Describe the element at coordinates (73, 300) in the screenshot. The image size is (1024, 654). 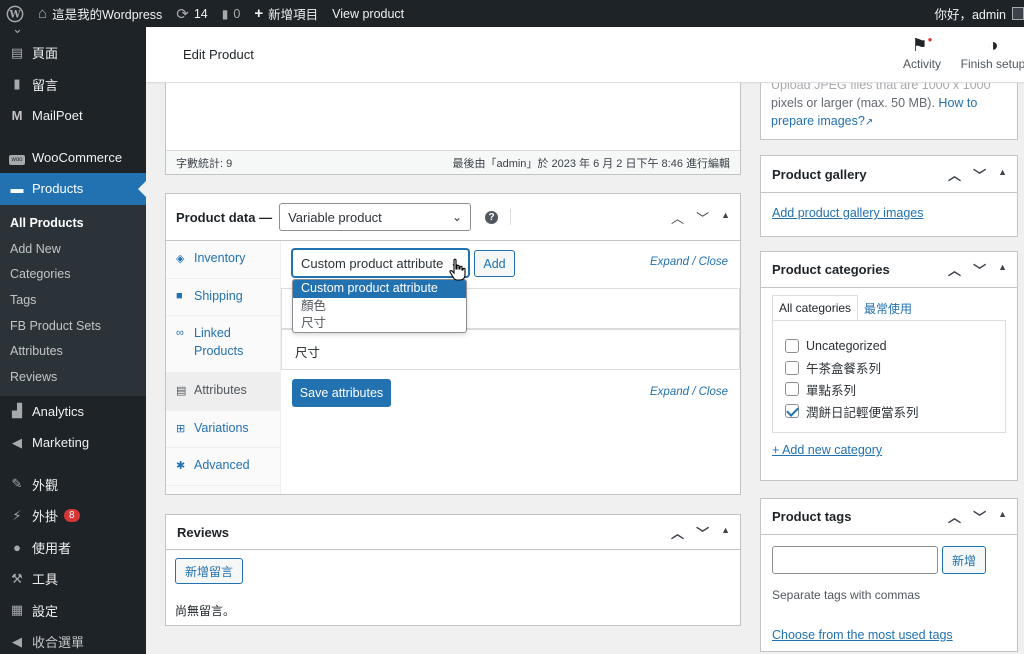
I see `submenu-tags: Tags` at that location.